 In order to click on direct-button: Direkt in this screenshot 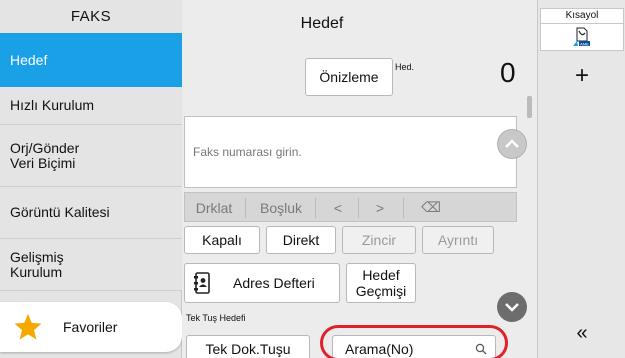, I will do `click(301, 240)`.